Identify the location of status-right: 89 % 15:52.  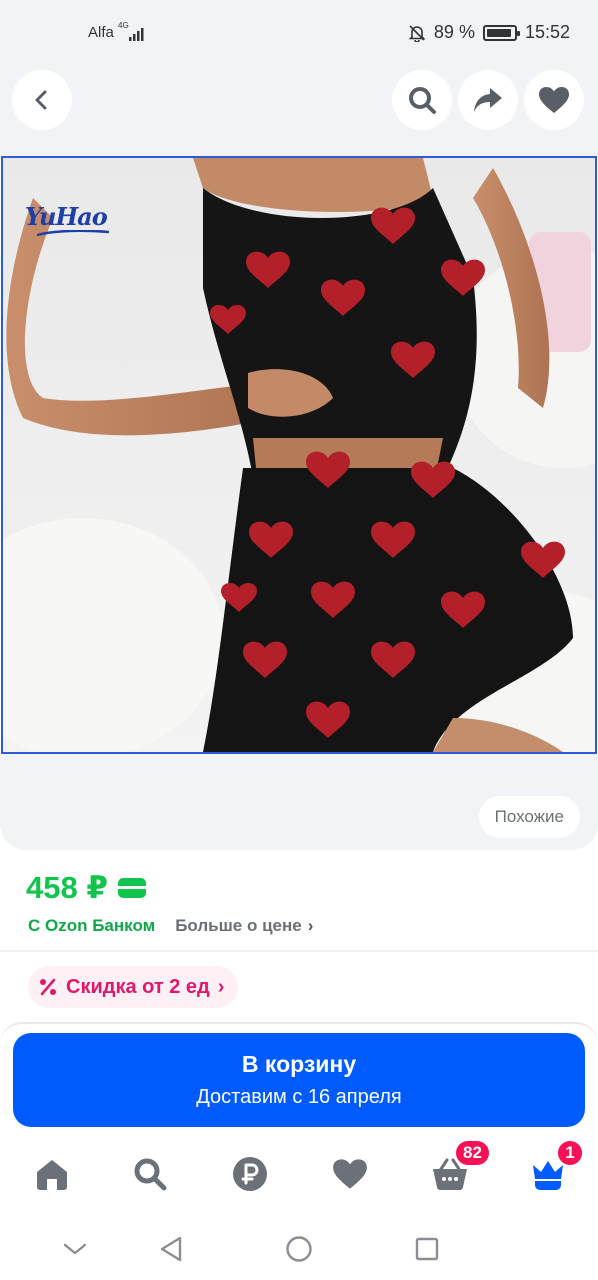
(489, 32).